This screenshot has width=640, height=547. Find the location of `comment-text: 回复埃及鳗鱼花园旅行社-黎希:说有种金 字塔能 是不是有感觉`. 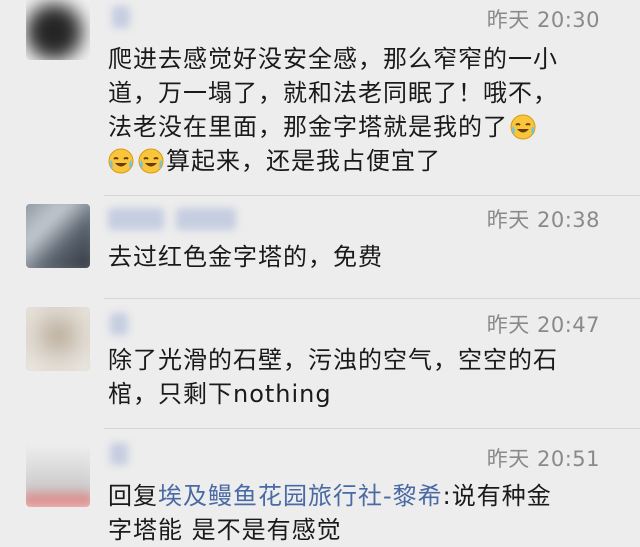

comment-text: 回复埃及鳗鱼花园旅行社-黎希:说有种金 字塔能 是不是有感觉 is located at coordinates (358, 513).